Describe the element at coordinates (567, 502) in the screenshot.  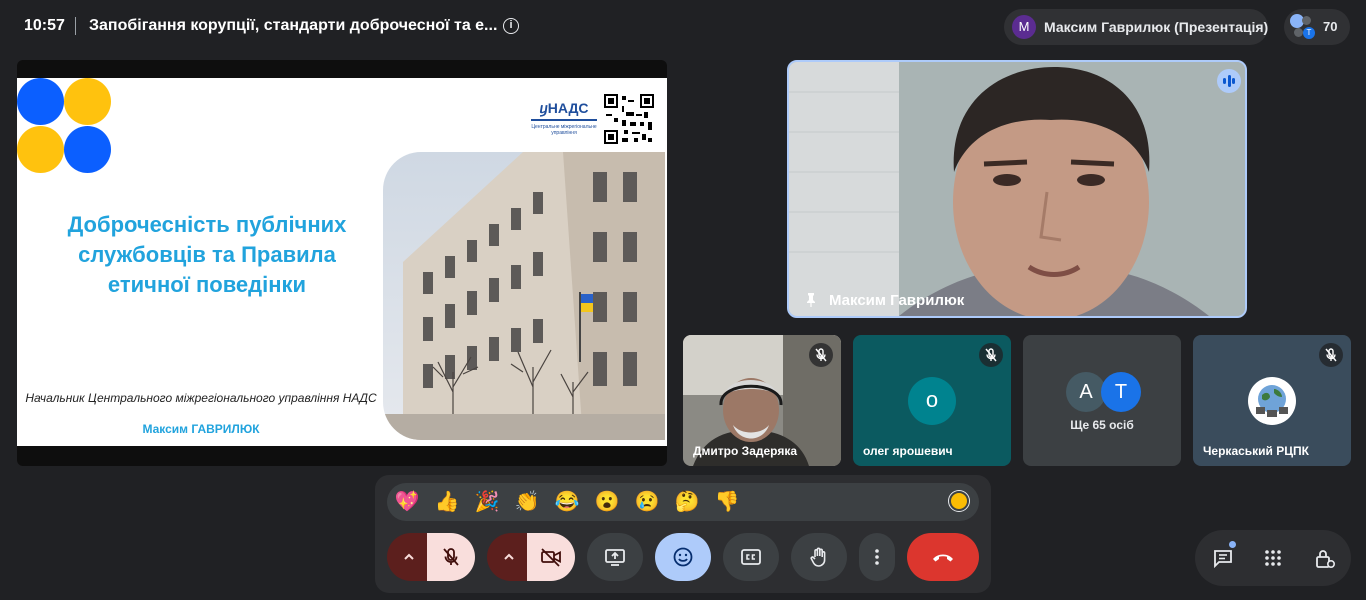
I see `reaction-laugh: 😂` at that location.